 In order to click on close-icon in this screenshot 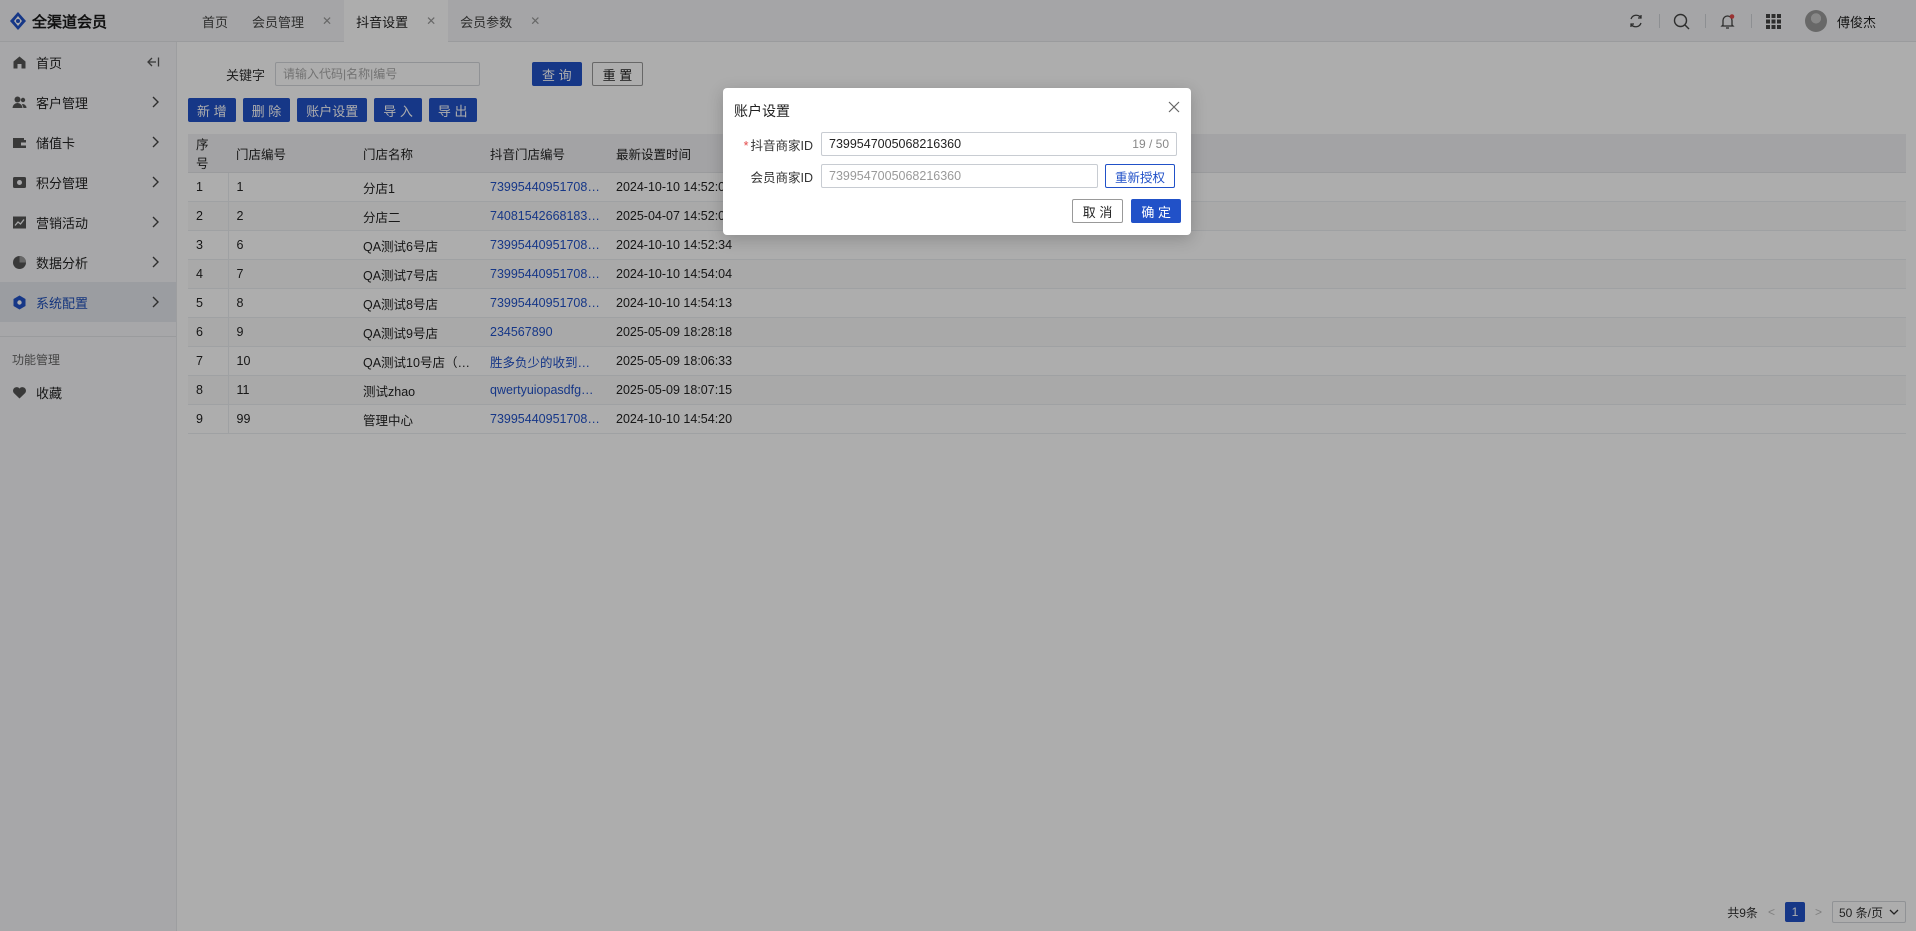, I will do `click(1174, 108)`.